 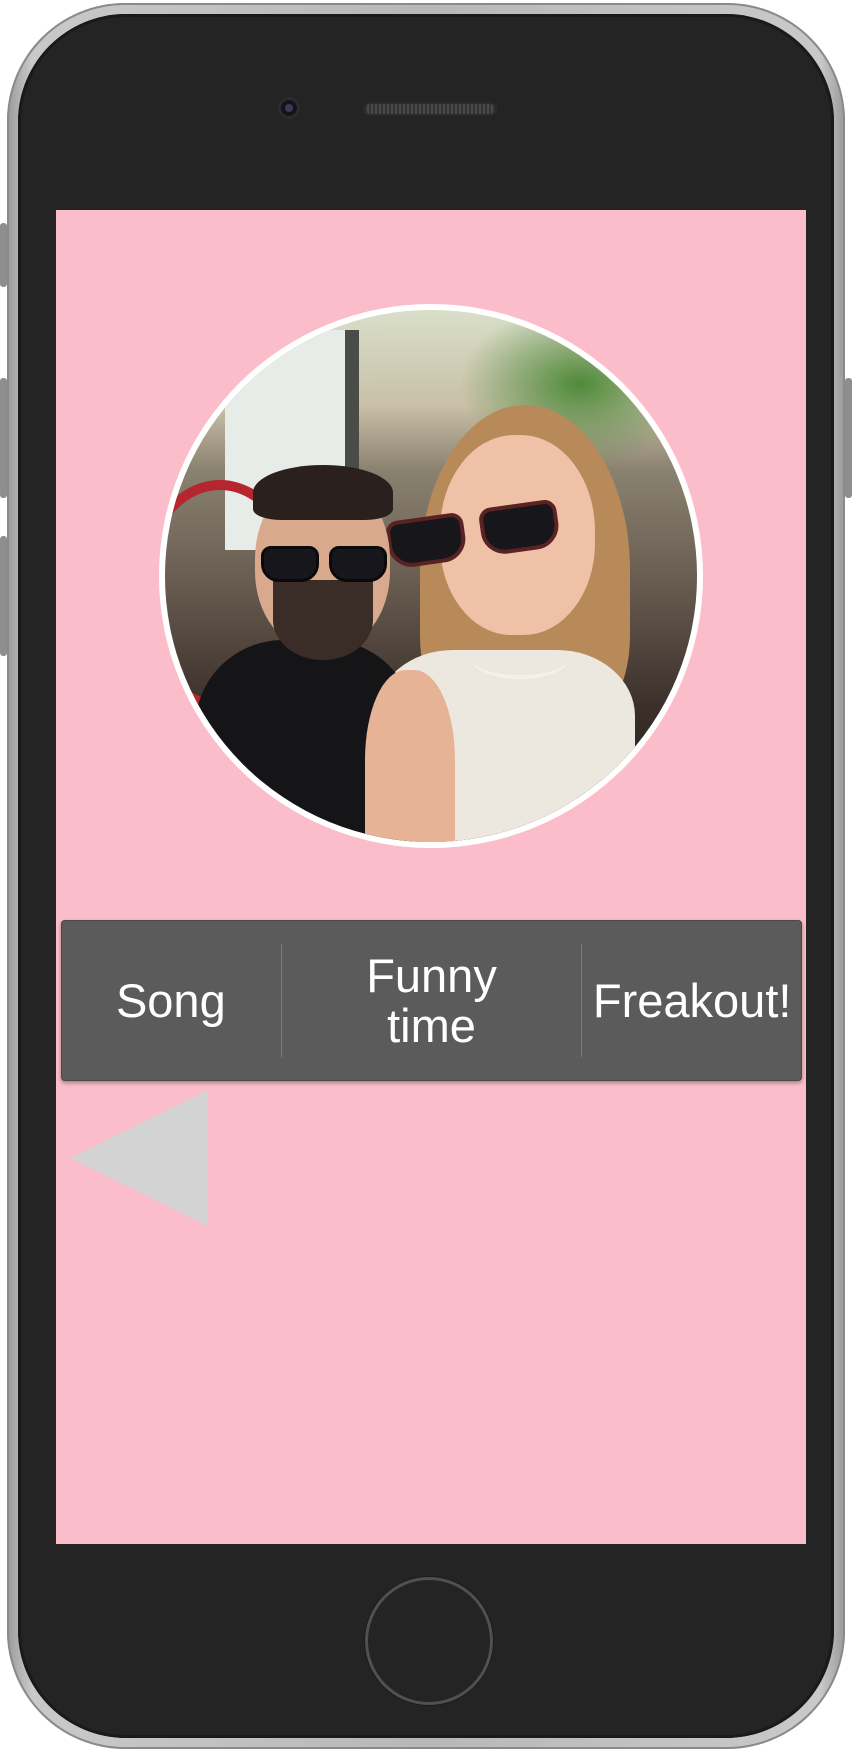 What do you see at coordinates (3, 596) in the screenshot?
I see `volume-down-button` at bounding box center [3, 596].